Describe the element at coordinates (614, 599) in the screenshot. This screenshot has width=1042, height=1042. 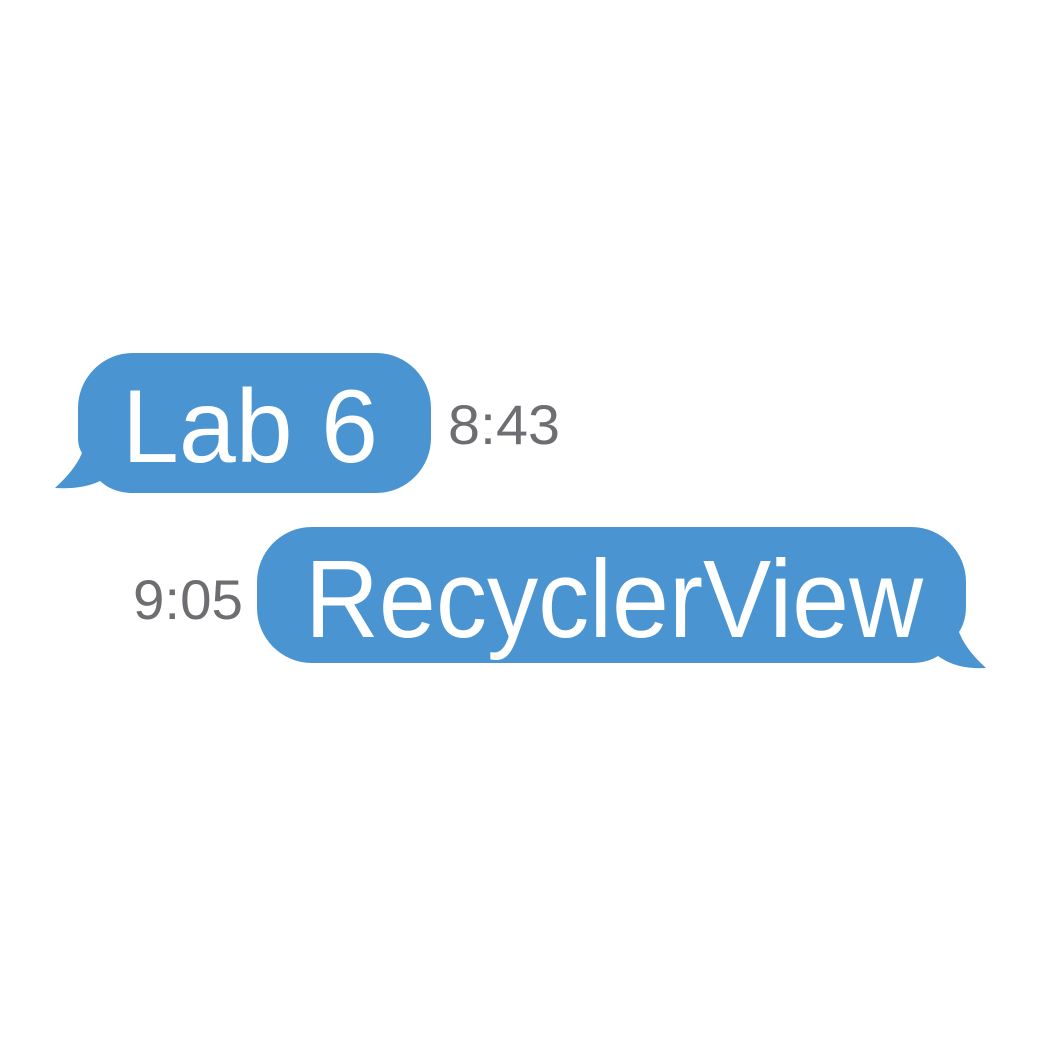
I see `message-text: RecyclerView` at that location.